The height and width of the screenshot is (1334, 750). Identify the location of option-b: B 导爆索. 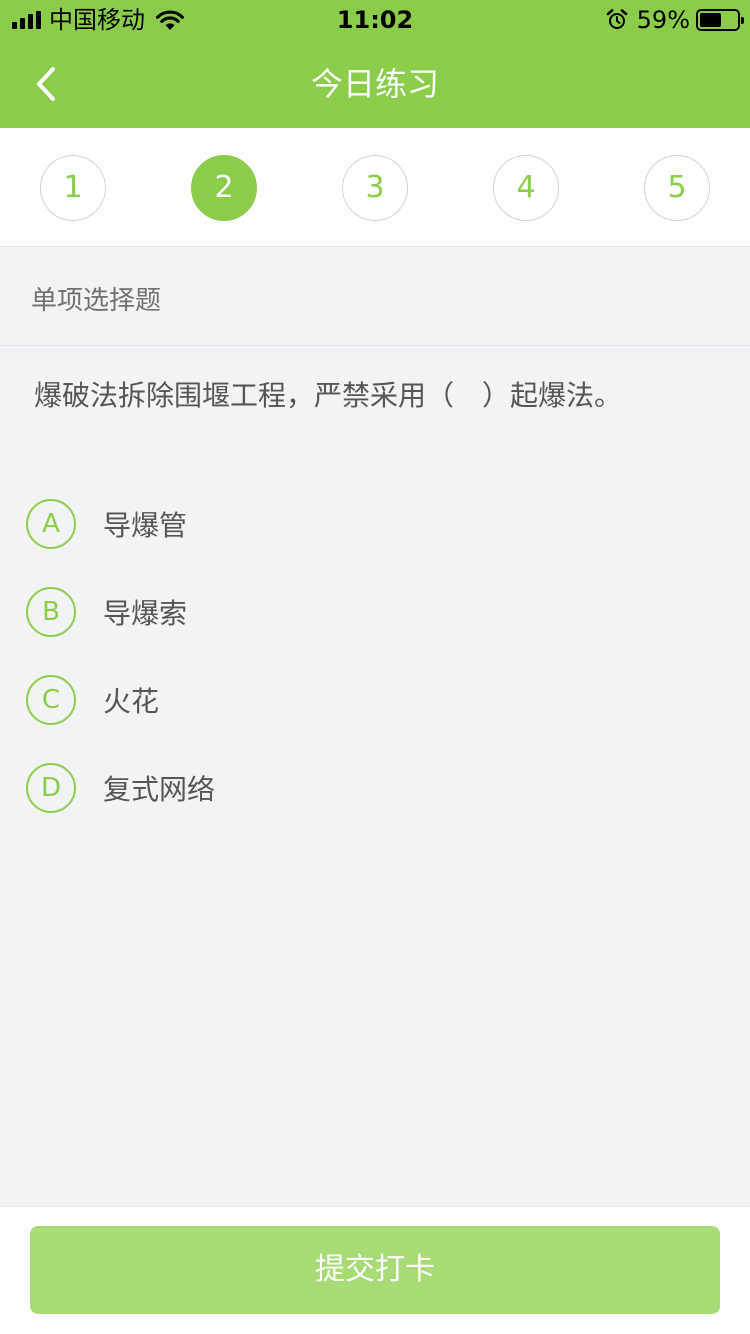
(366, 612).